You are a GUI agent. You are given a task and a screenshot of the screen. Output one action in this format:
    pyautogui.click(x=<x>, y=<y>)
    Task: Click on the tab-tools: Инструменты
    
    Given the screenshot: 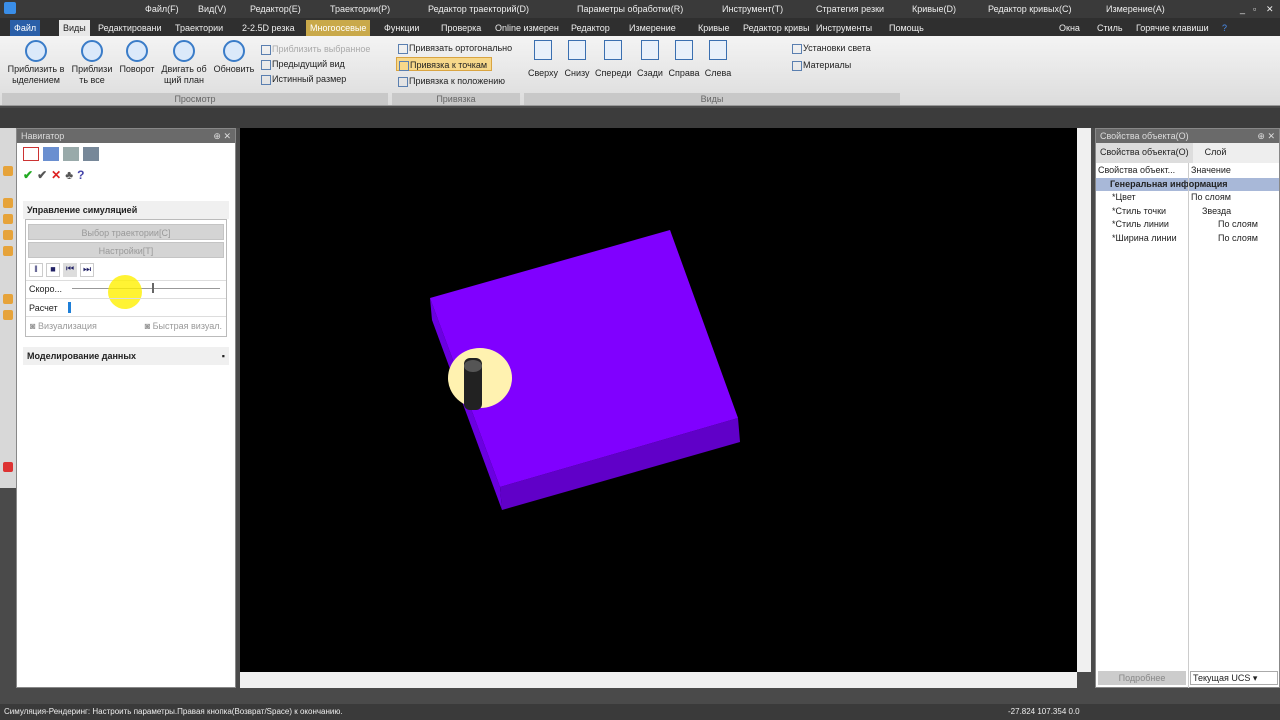 What is the action you would take?
    pyautogui.click(x=844, y=28)
    